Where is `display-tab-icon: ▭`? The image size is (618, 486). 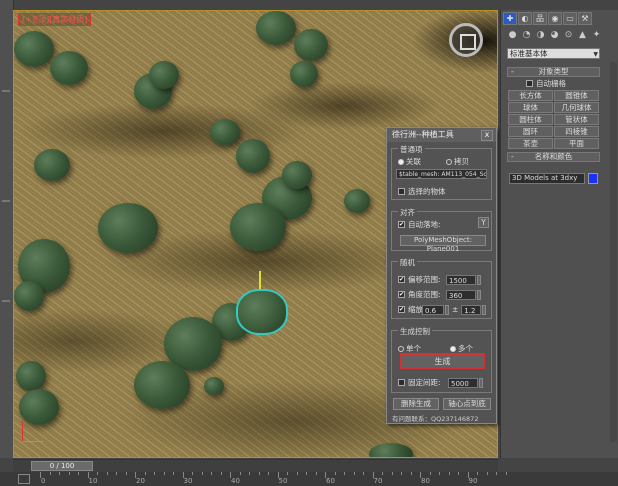
display-tab-icon: ▭ is located at coordinates (570, 18).